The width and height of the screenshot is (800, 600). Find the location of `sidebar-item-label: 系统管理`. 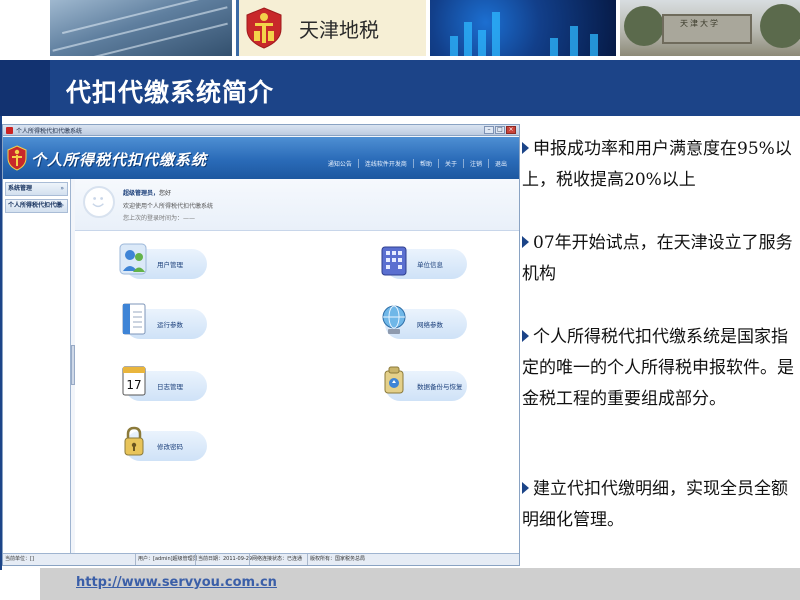

sidebar-item-label: 系统管理 is located at coordinates (20, 188).